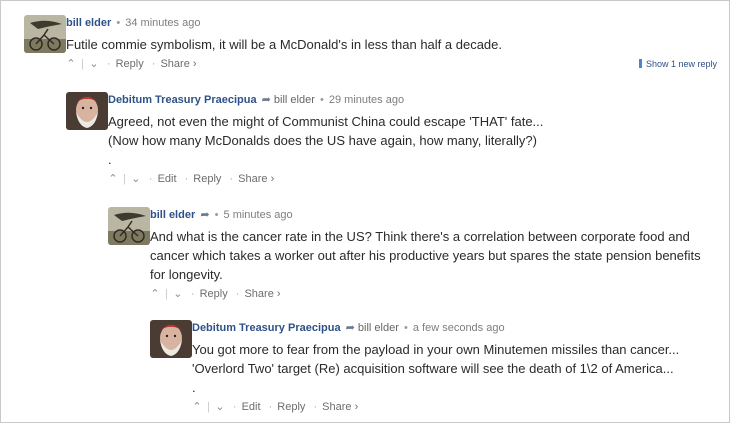 This screenshot has height=423, width=730. Describe the element at coordinates (162, 23) in the screenshot. I see `timestamp: 34 minutes ago` at that location.